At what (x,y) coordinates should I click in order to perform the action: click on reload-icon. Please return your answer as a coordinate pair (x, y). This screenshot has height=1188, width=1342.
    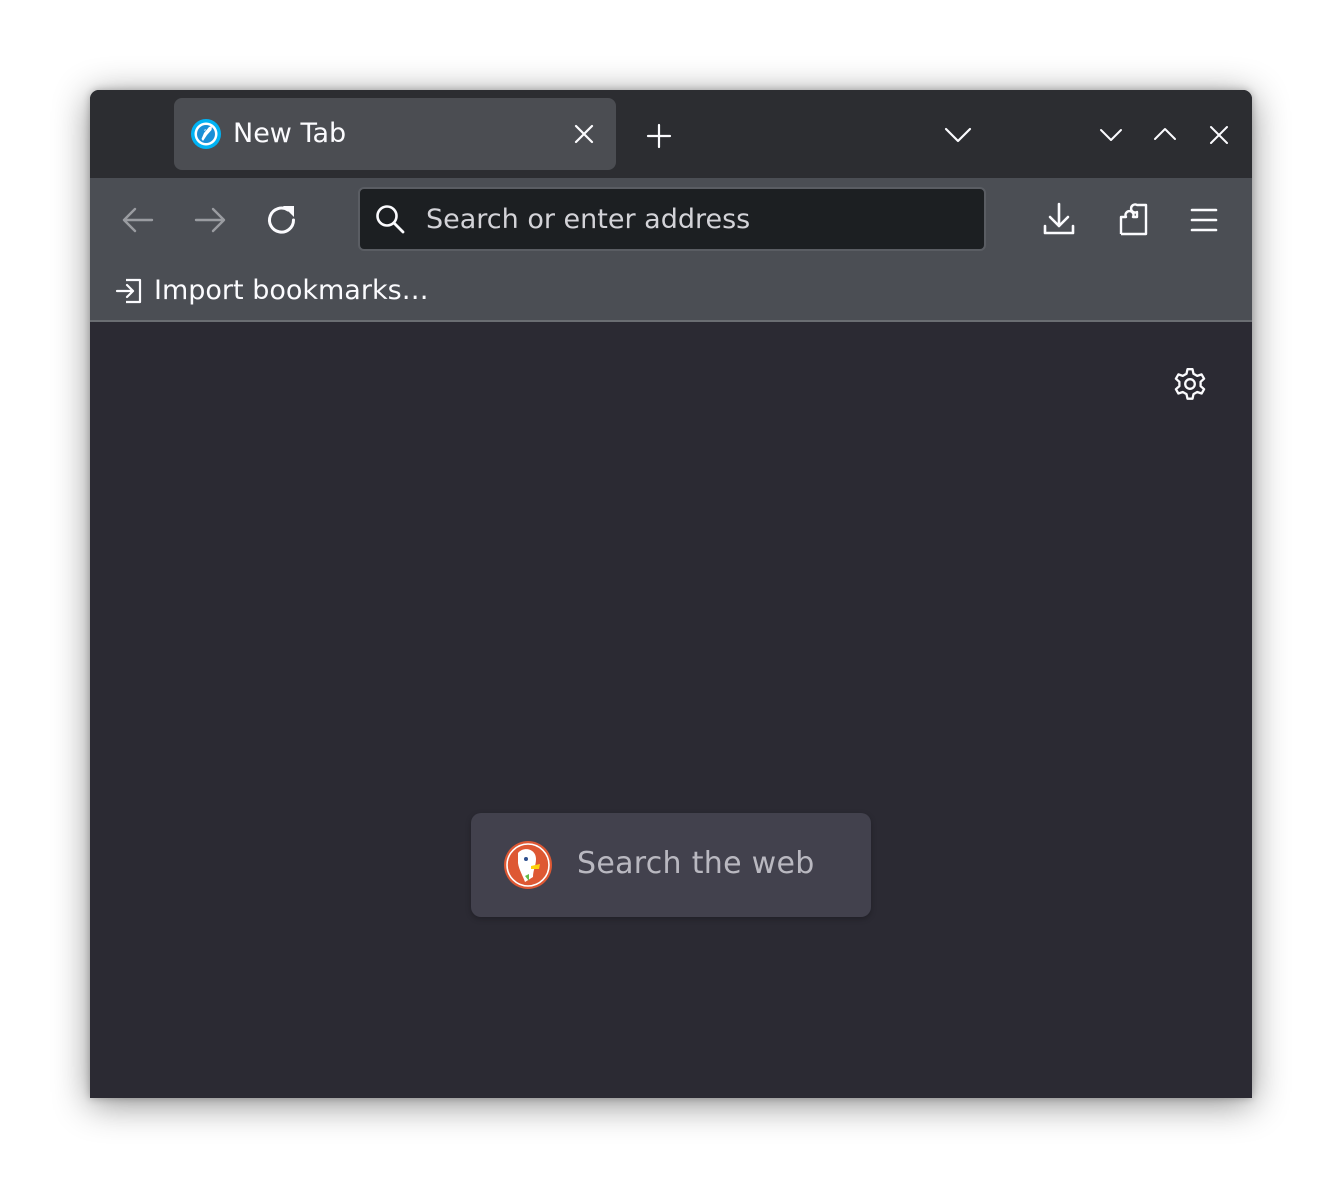
    Looking at the image, I should click on (282, 220).